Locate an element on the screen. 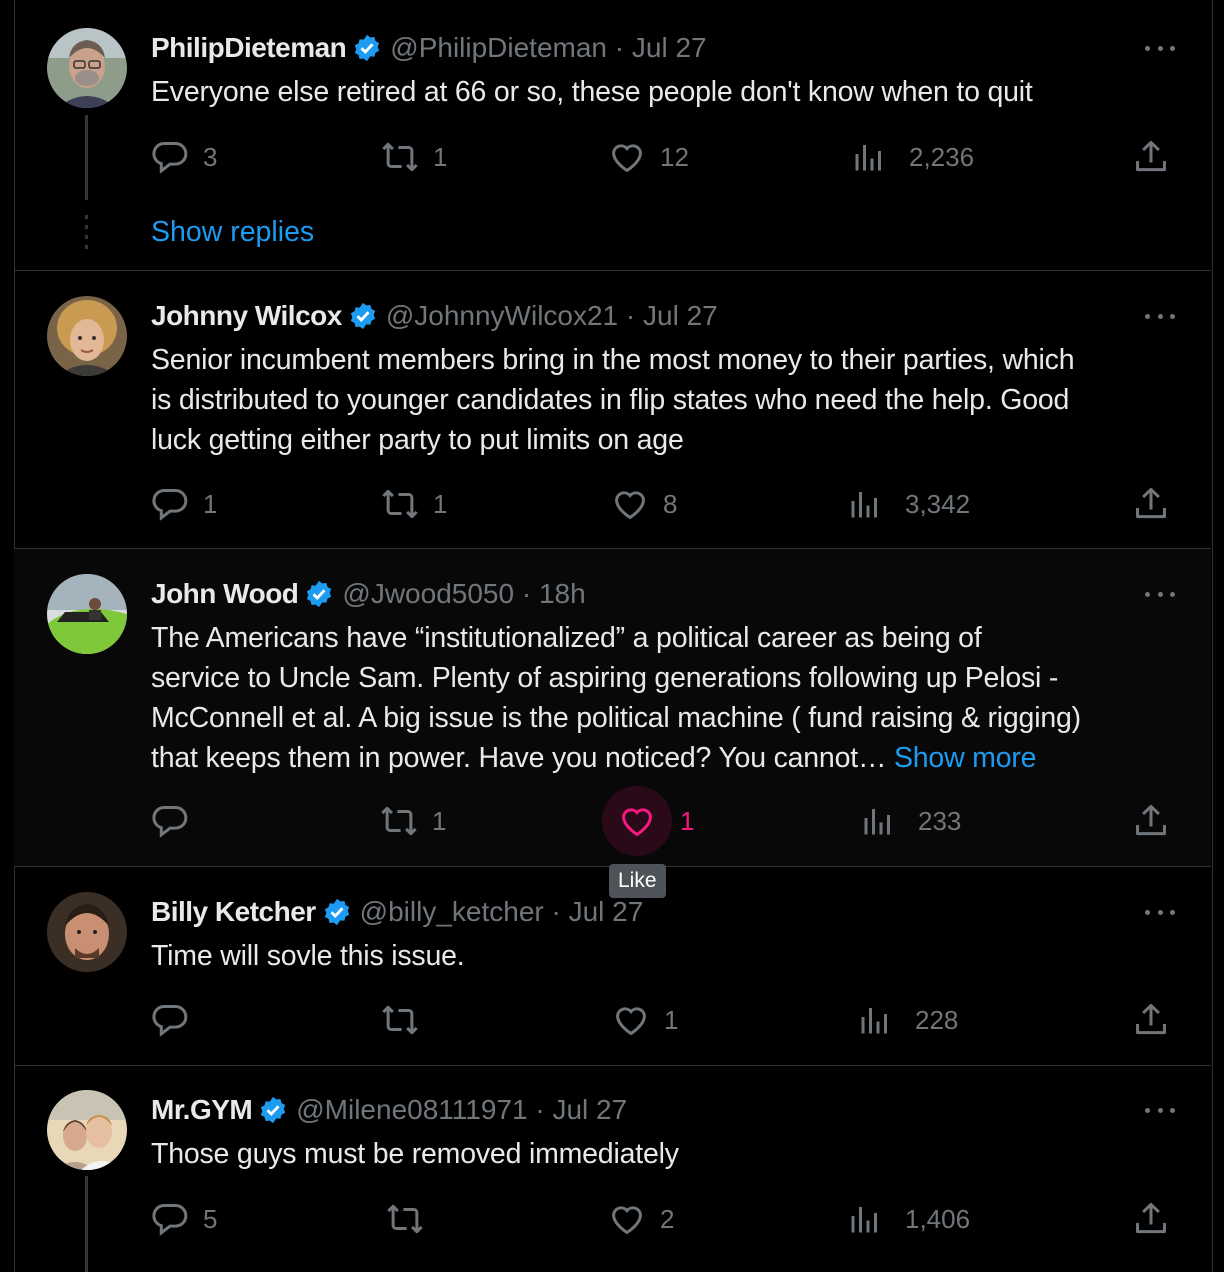  tweet-header: Mr.GYM @Milene08111971 · Jul 27 is located at coordinates (389, 1110).